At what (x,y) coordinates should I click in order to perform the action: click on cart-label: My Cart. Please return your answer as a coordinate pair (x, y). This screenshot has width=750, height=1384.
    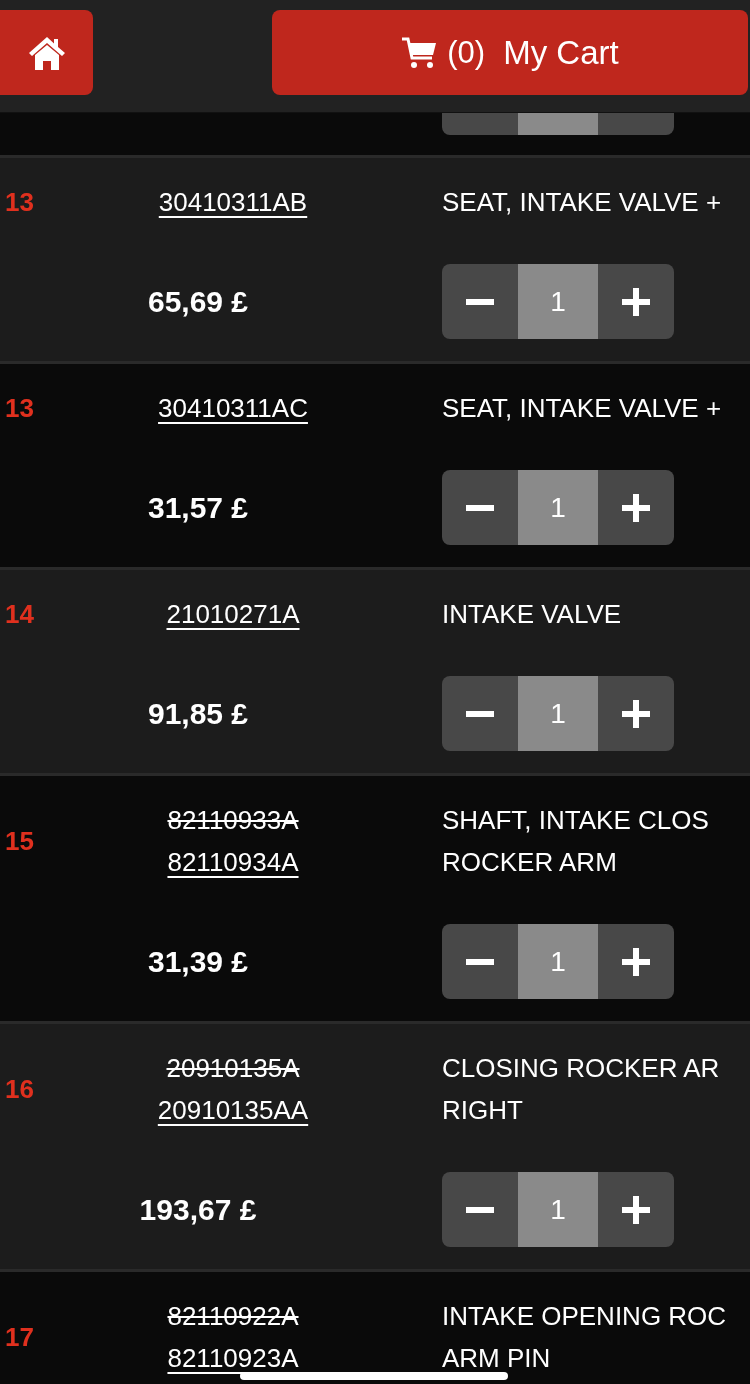
    Looking at the image, I should click on (561, 52).